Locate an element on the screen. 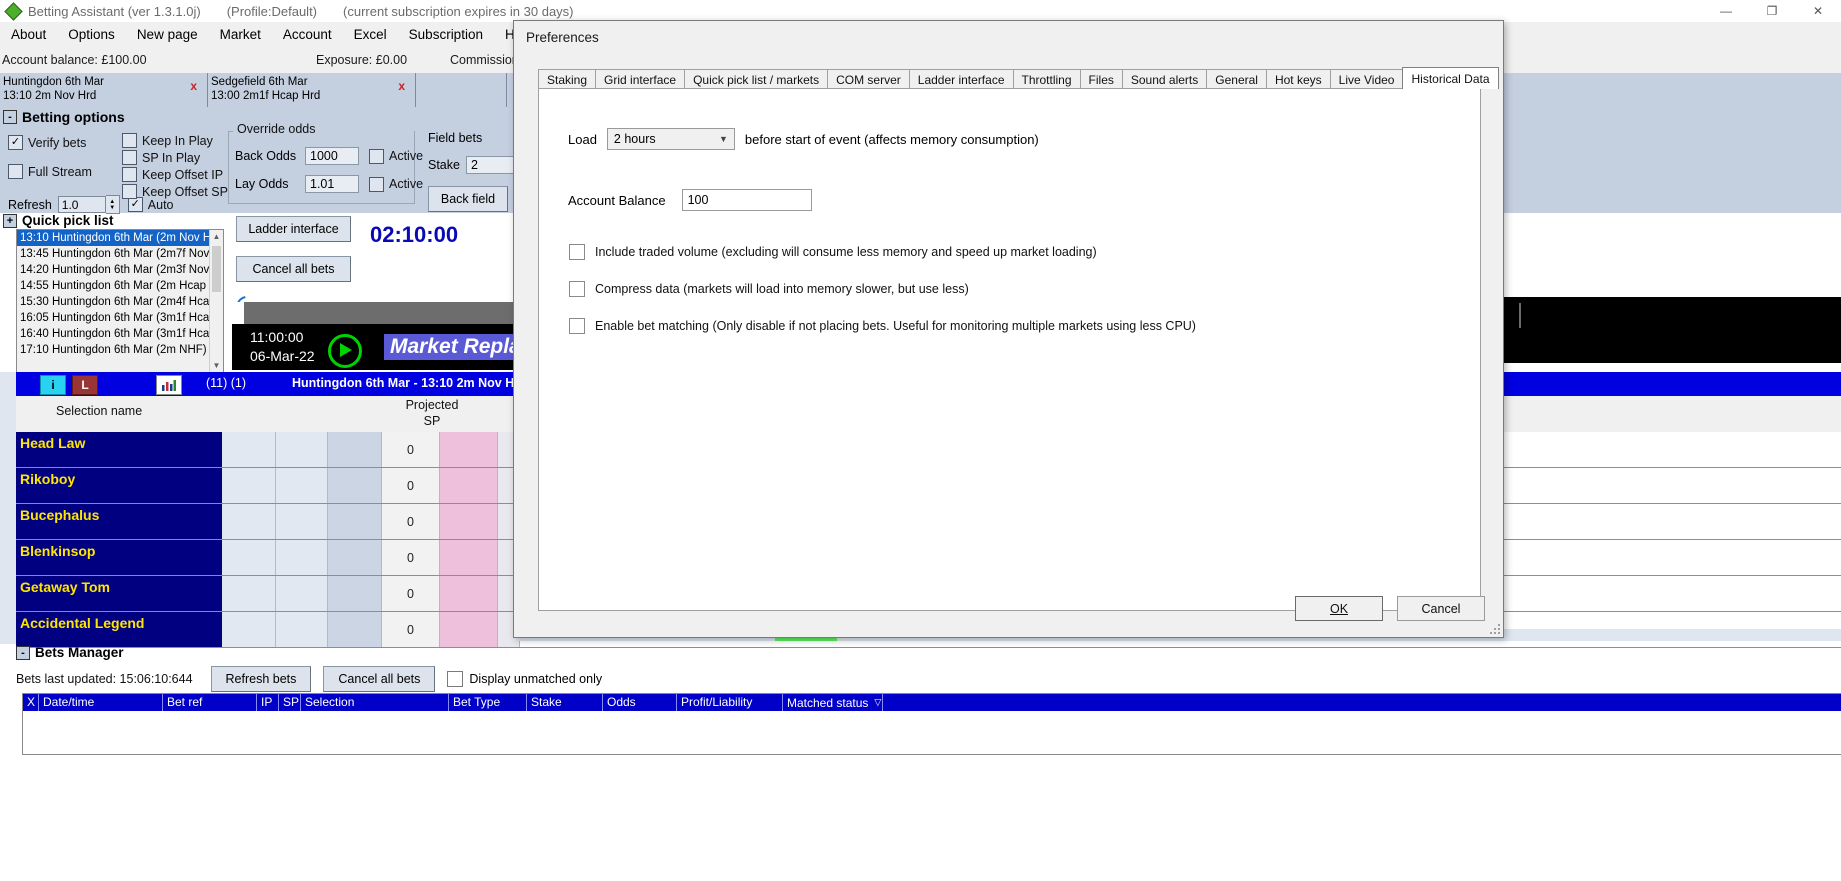 The height and width of the screenshot is (881, 1841). bar-chart-icon is located at coordinates (169, 385).